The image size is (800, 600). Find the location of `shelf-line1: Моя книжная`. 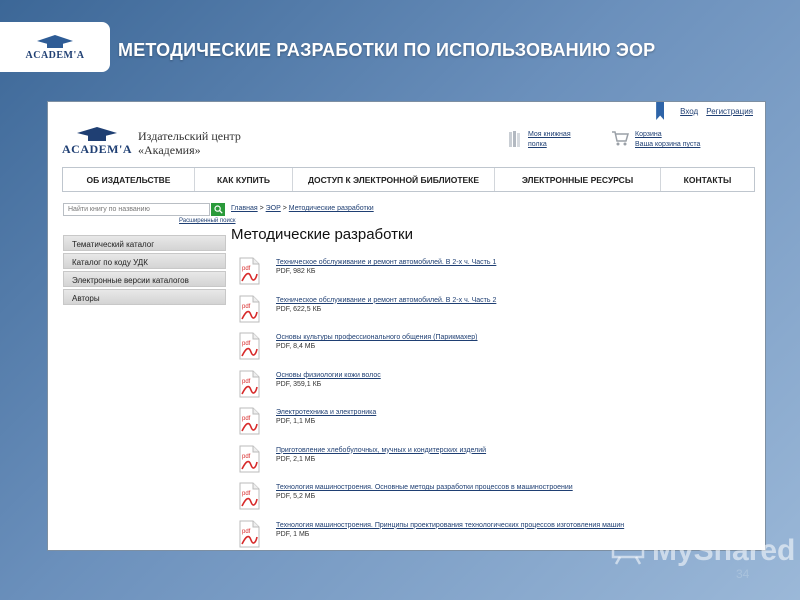

shelf-line1: Моя книжная is located at coordinates (549, 134).